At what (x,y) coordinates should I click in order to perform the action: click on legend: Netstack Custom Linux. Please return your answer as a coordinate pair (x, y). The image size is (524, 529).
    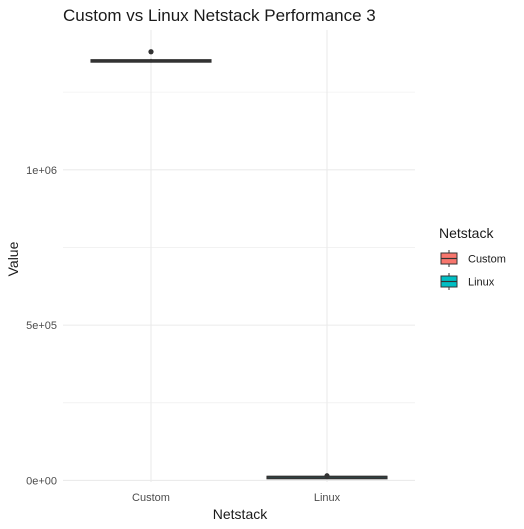
    Looking at the image, I should click on (472, 257).